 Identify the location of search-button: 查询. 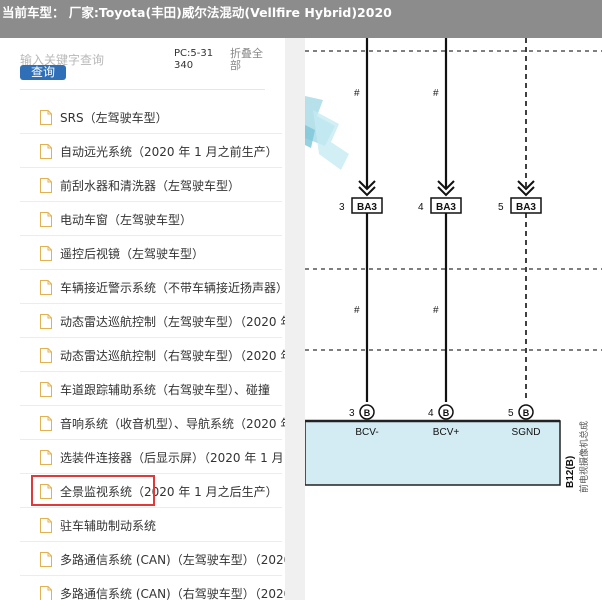
(43, 72).